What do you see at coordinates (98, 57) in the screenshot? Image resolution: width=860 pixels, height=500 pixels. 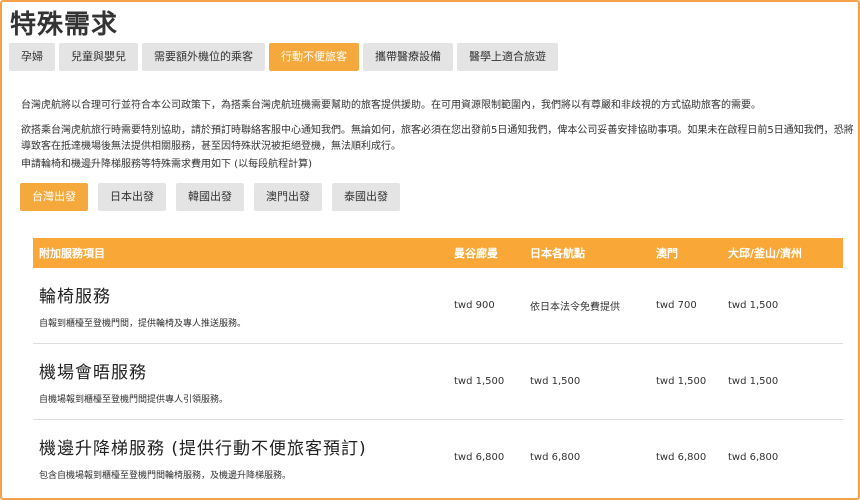 I see `tab-children-infants: 兒童與嬰兒` at bounding box center [98, 57].